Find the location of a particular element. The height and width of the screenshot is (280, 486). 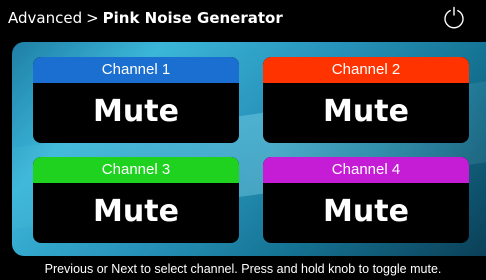

breadcrumb-parent: Advanced is located at coordinates (45, 18).